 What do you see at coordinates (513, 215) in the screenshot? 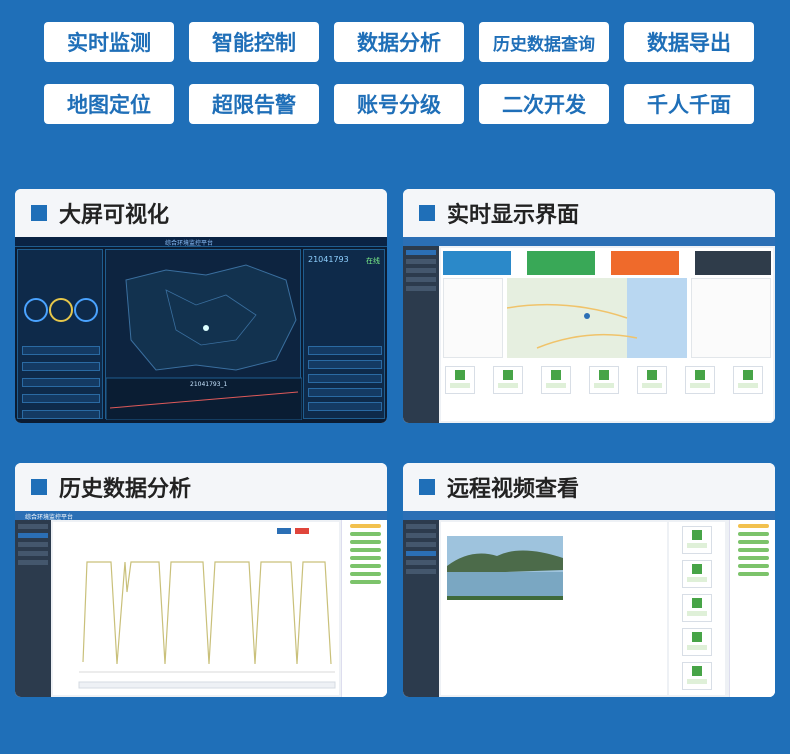
I see `card-title: 实时显示界面` at bounding box center [513, 215].